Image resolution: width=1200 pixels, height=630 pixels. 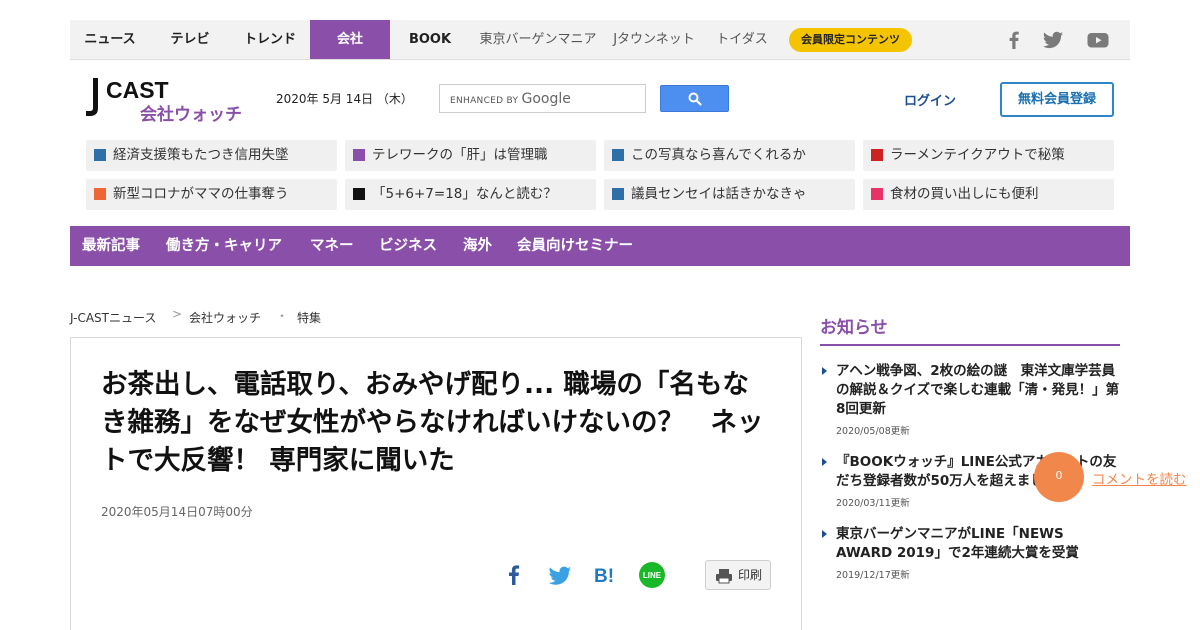 I want to click on breadcrumb-feature: 特集, so click(x=309, y=317).